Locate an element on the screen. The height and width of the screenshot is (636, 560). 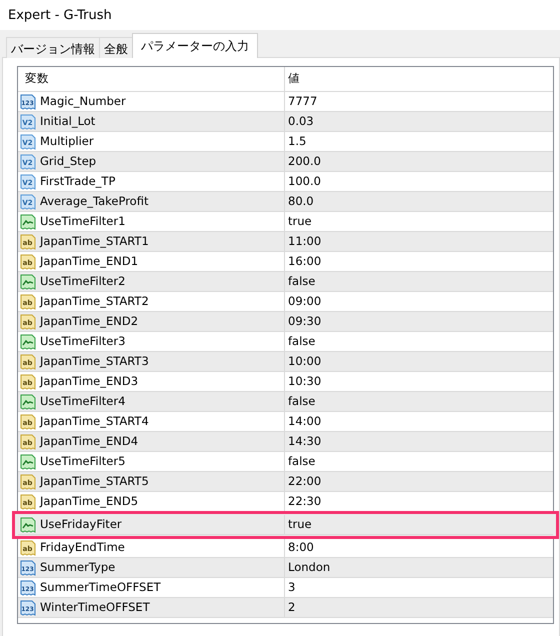
parameter-value: 09:30 is located at coordinates (305, 321).